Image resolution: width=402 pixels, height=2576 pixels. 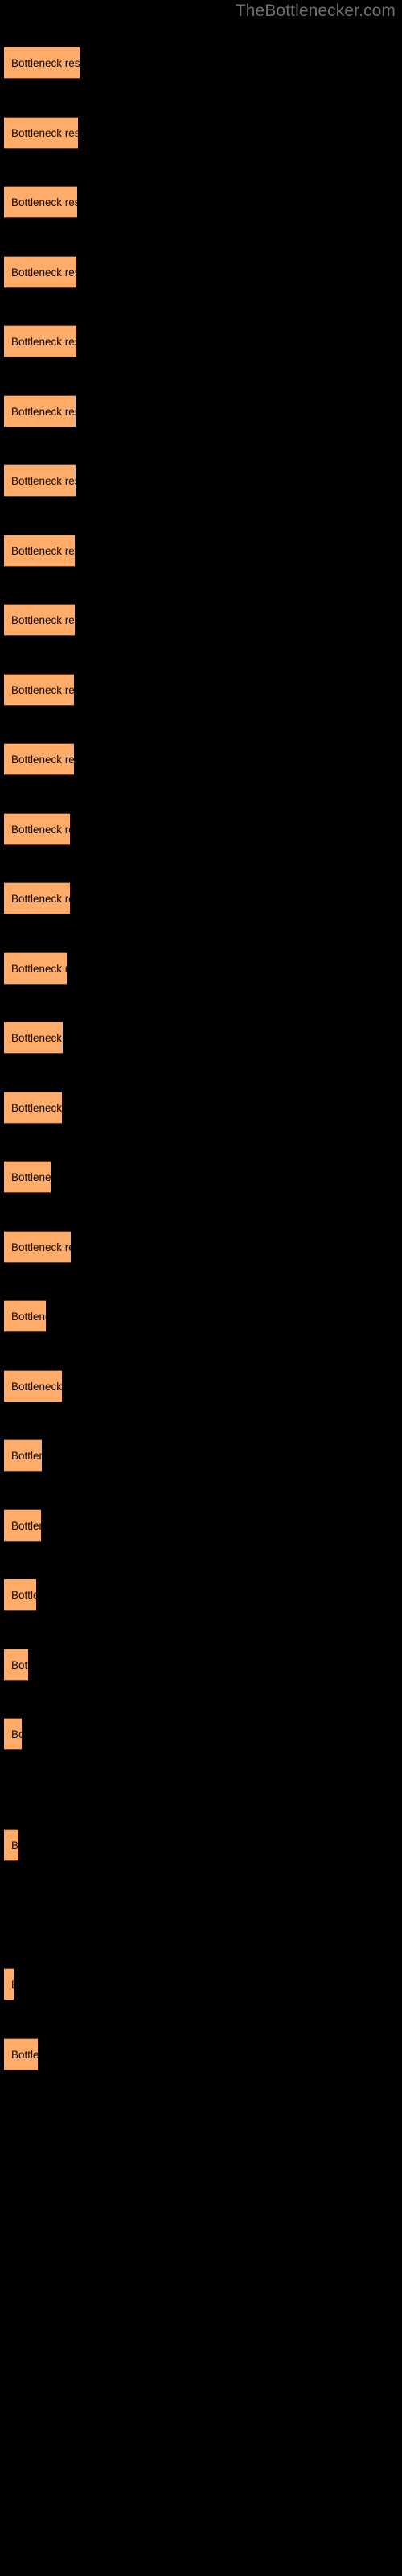 I want to click on bar-4: Bottleneck result, so click(x=40, y=272).